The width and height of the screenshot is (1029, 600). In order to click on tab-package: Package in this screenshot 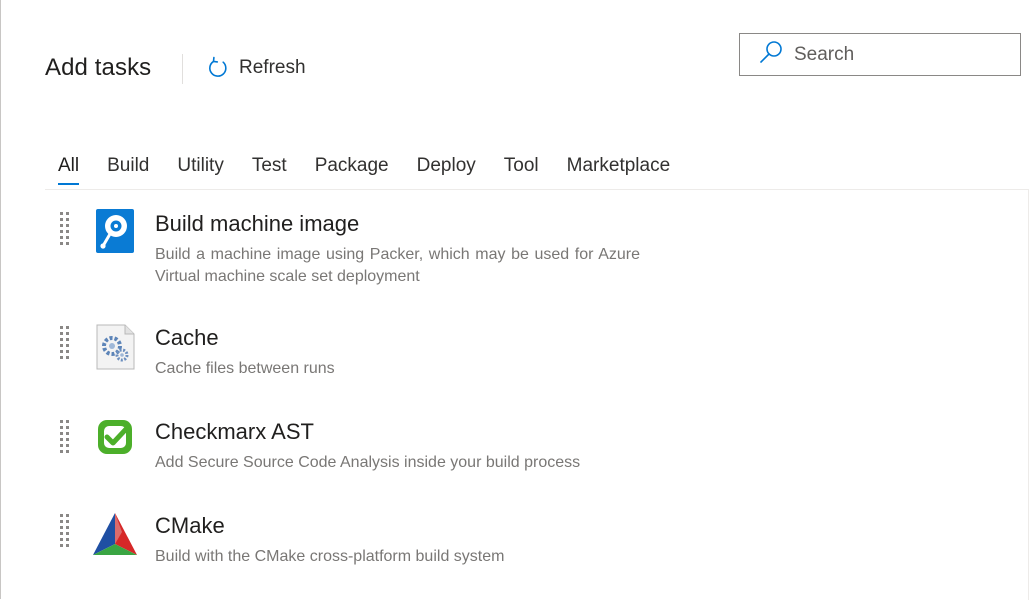, I will do `click(352, 170)`.